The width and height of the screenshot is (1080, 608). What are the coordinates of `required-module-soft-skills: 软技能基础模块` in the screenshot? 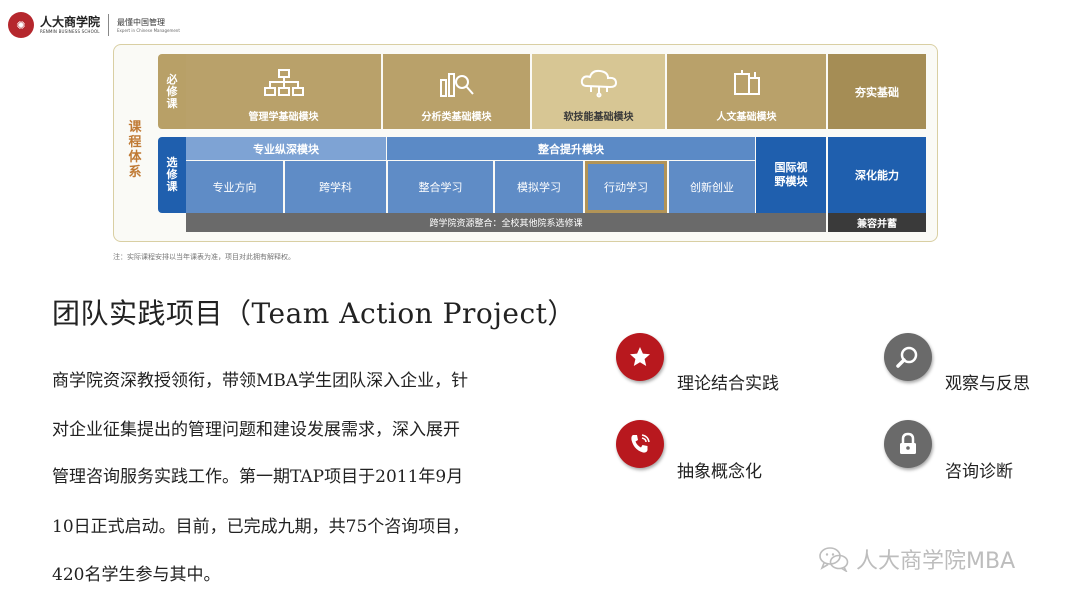 It's located at (598, 91).